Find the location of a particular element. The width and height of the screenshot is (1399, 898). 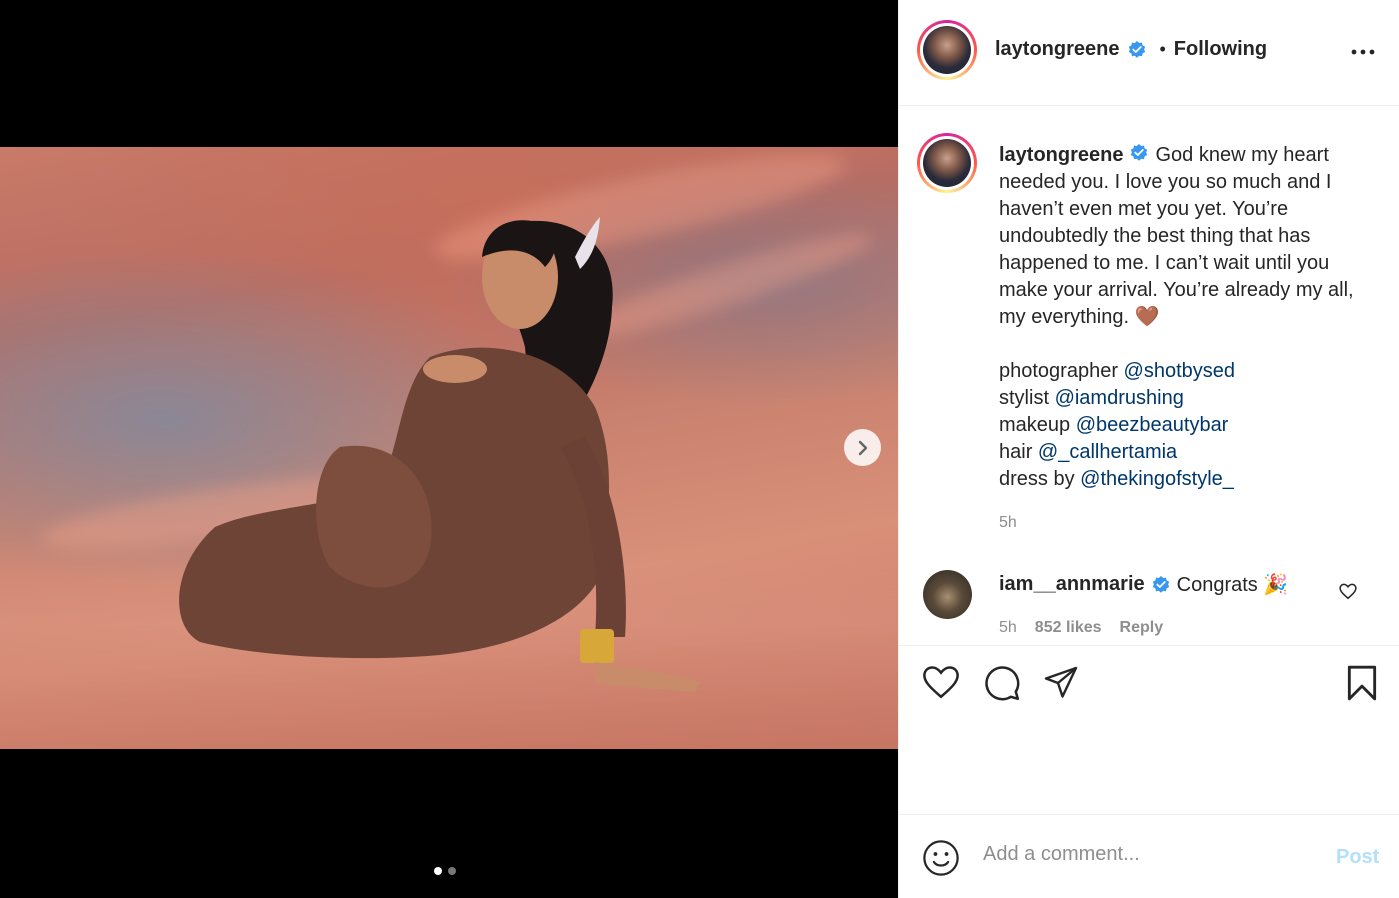

comment-bubble-icon is located at coordinates (1002, 683).